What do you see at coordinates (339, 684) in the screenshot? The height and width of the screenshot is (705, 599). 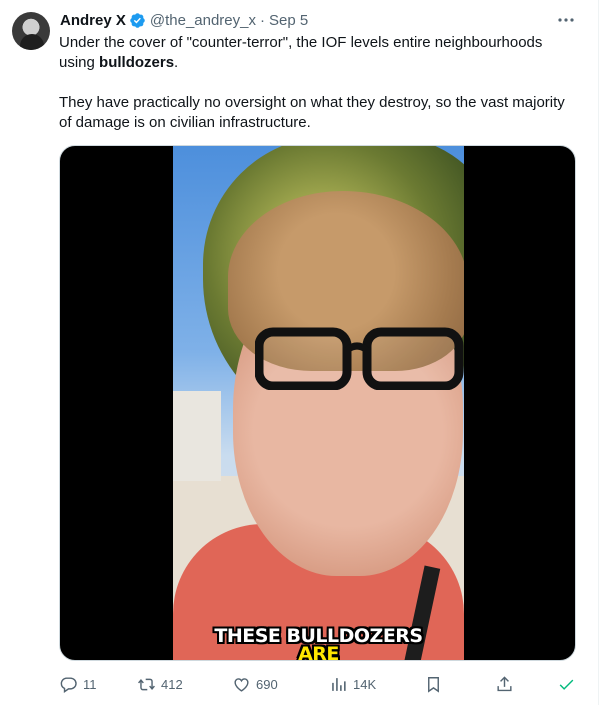 I see `views-icon` at bounding box center [339, 684].